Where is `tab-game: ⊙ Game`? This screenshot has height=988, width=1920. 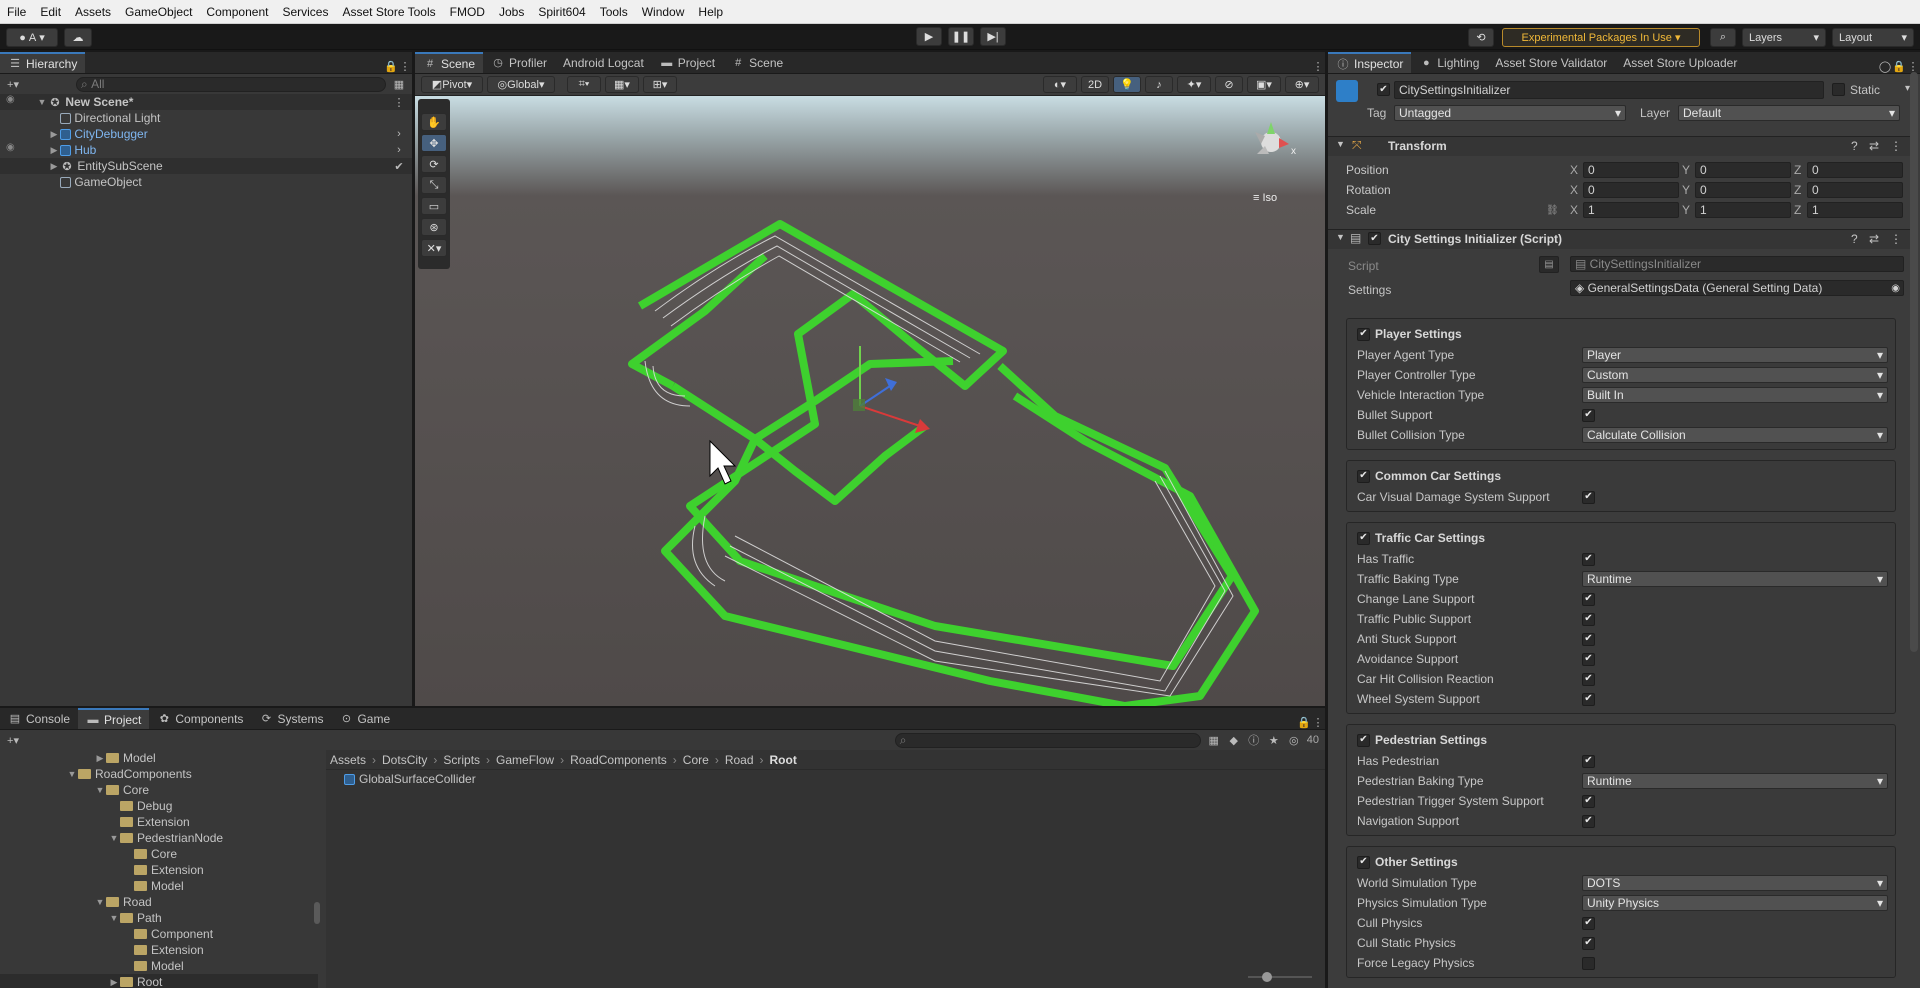 tab-game: ⊙ Game is located at coordinates (364, 718).